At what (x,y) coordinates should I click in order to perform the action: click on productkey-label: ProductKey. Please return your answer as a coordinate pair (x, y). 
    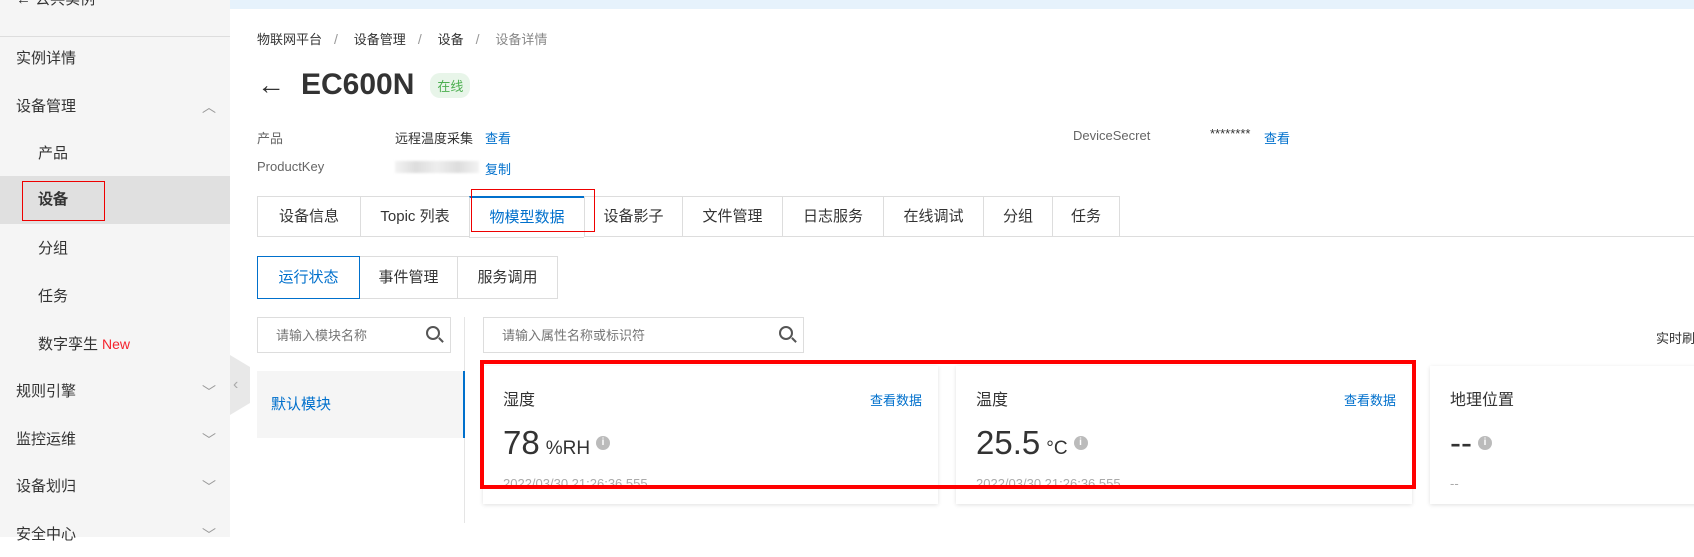
    Looking at the image, I should click on (291, 166).